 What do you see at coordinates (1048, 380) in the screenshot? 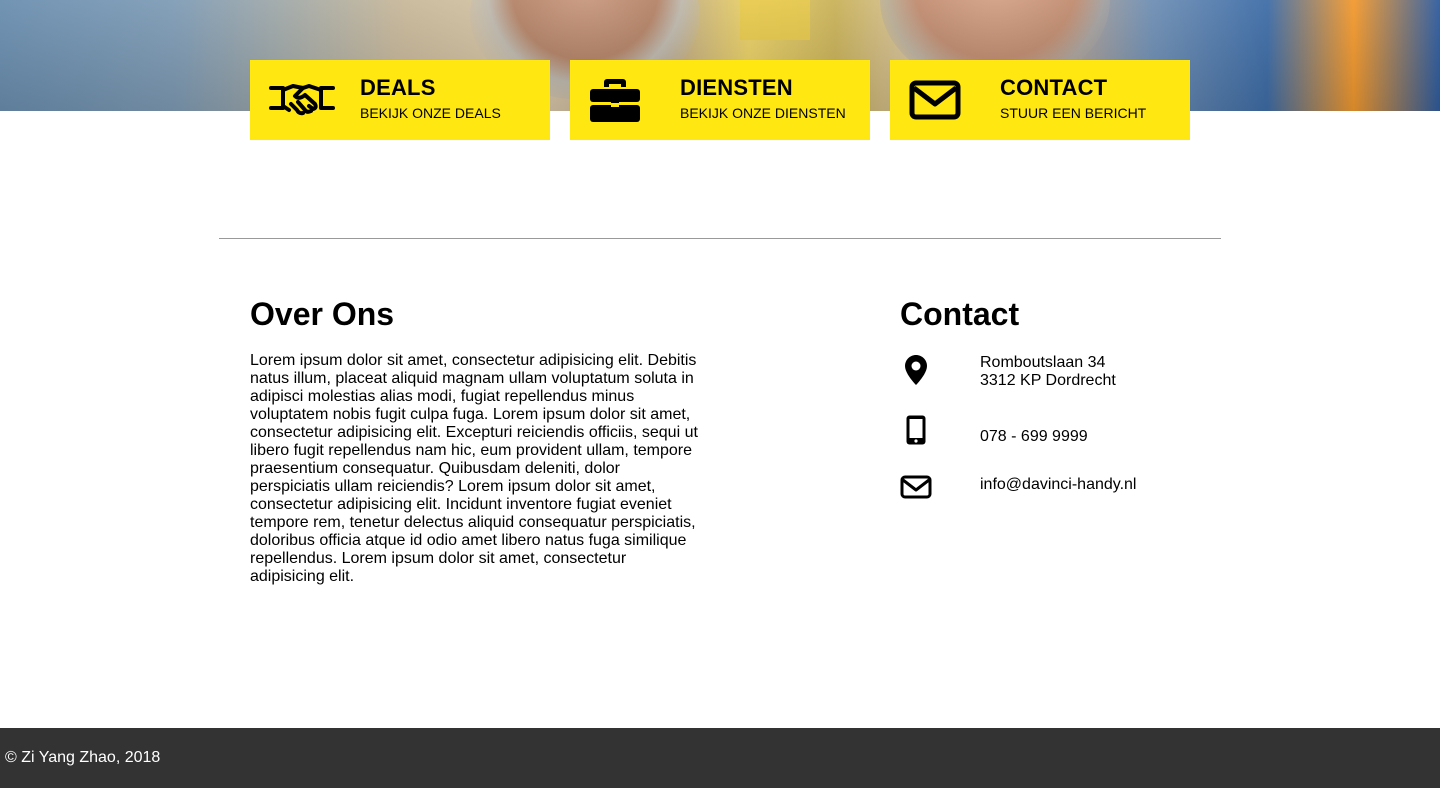
I see `address-line-2: 3312 KP Dordrecht` at bounding box center [1048, 380].